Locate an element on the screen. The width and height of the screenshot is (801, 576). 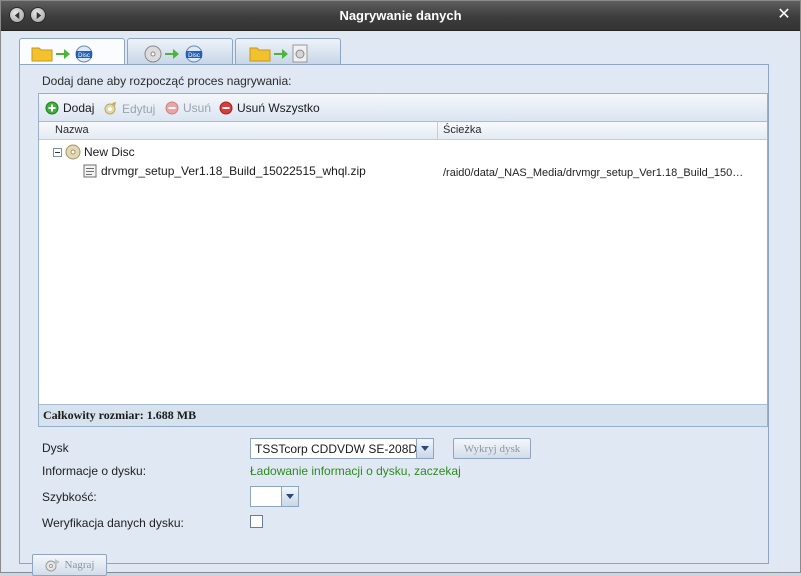
remove-all-button: Usuń Wszystko is located at coordinates (269, 108).